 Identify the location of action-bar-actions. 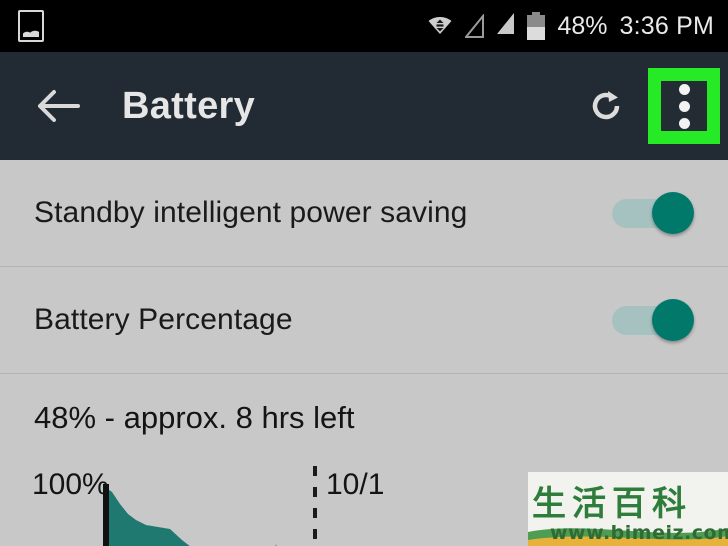
(653, 106).